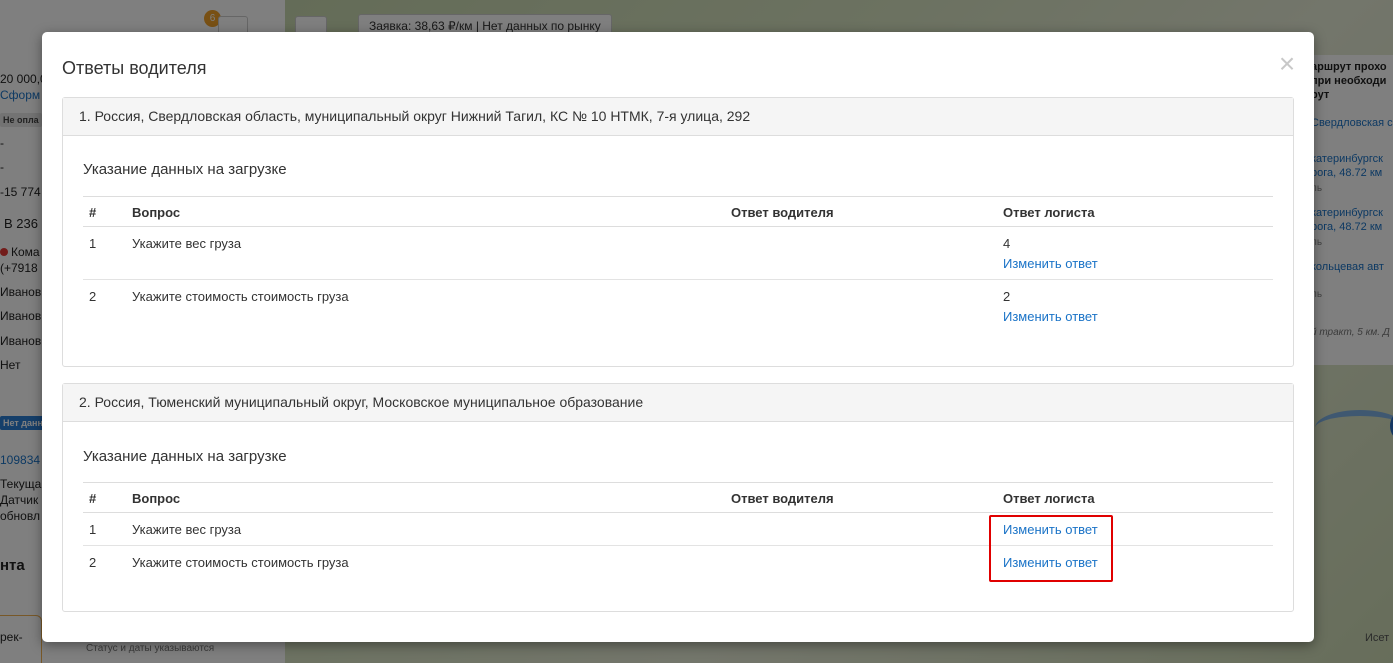 This screenshot has height=663, width=1393. I want to click on logist-answer-cell: 4 Изменить ответ, so click(1135, 253).